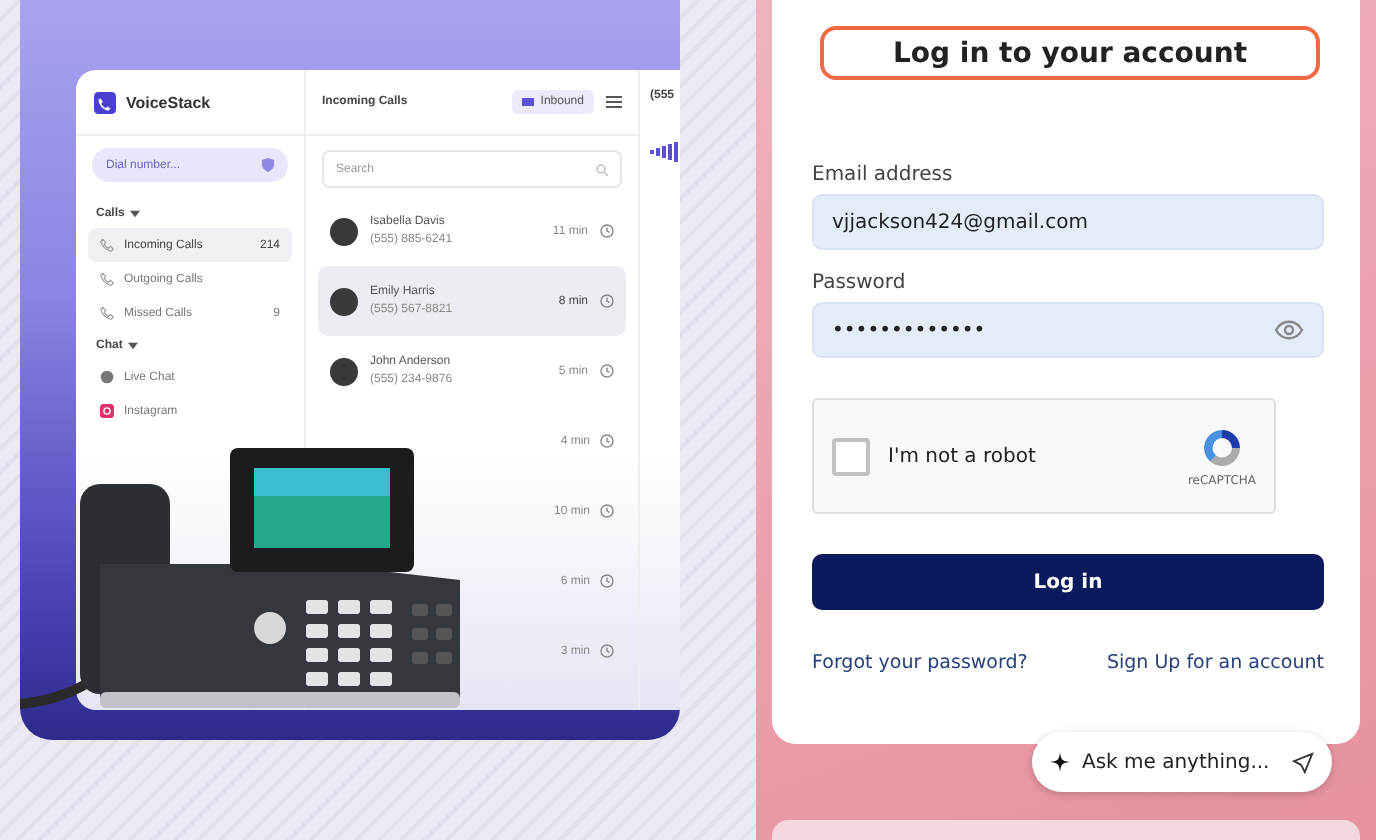 The width and height of the screenshot is (1376, 840). What do you see at coordinates (1068, 582) in the screenshot?
I see `login-button: Log in` at bounding box center [1068, 582].